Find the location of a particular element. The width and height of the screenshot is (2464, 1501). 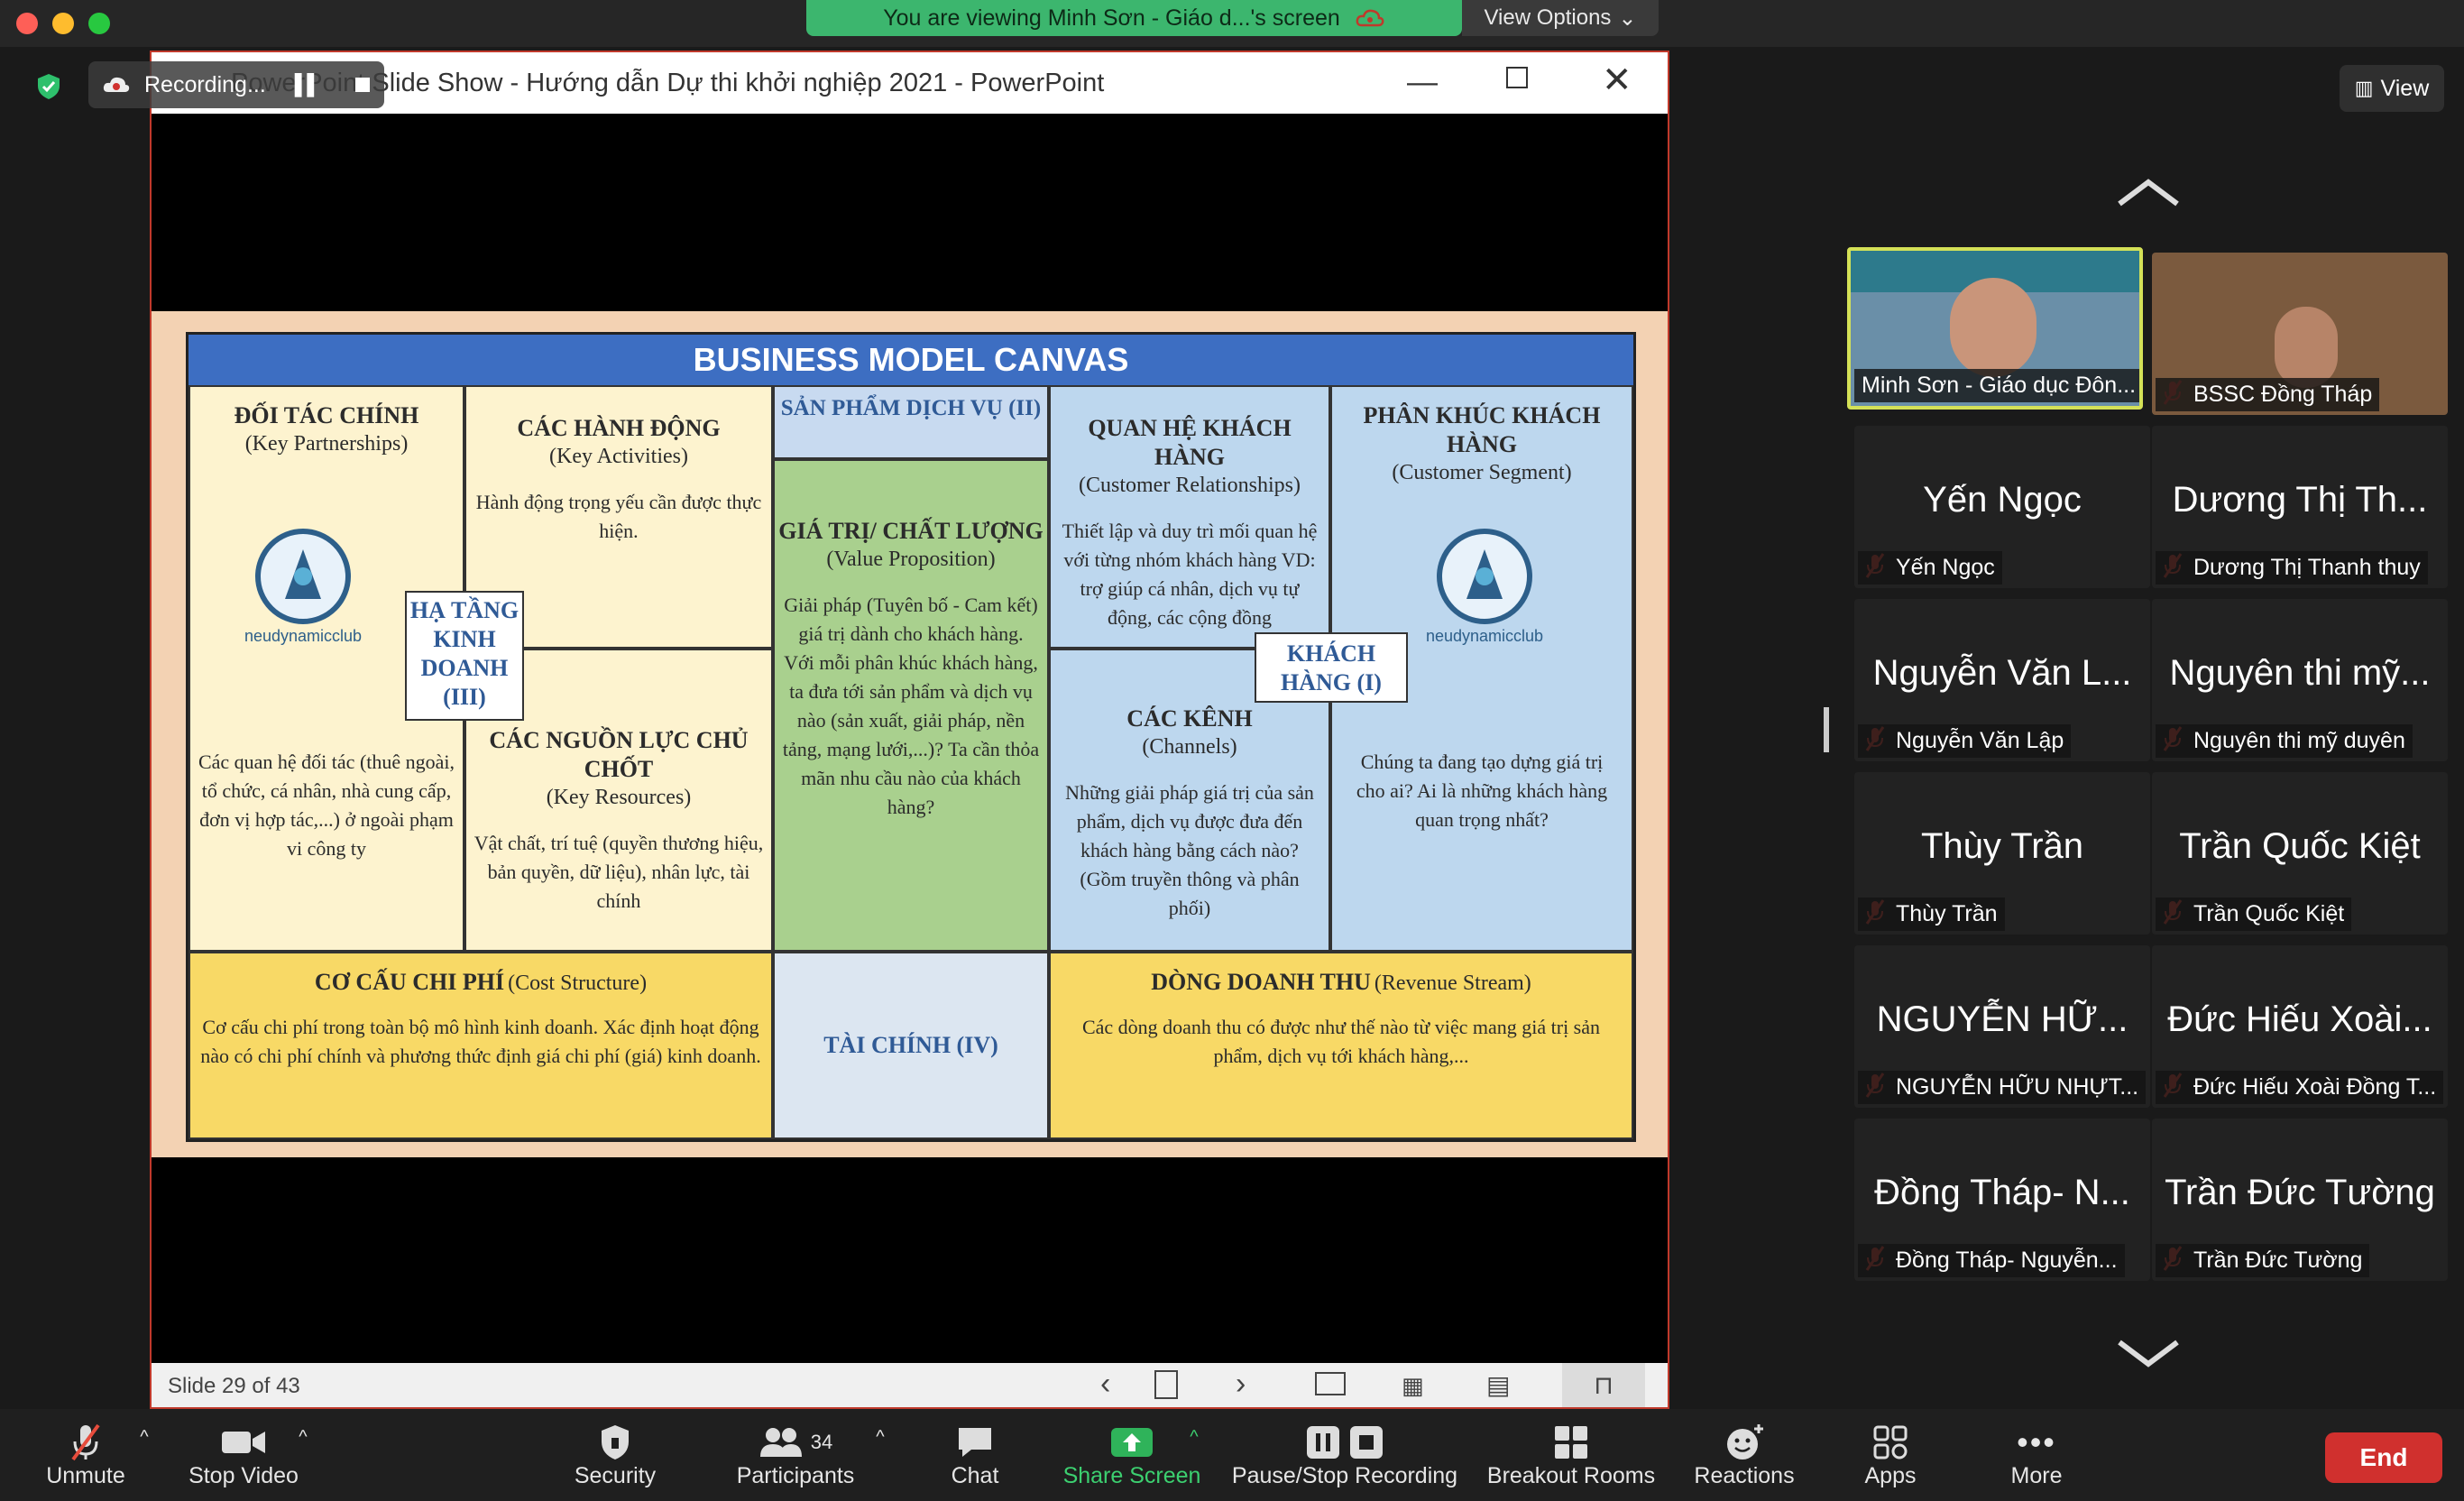

encryption-shield-icon is located at coordinates (49, 86).